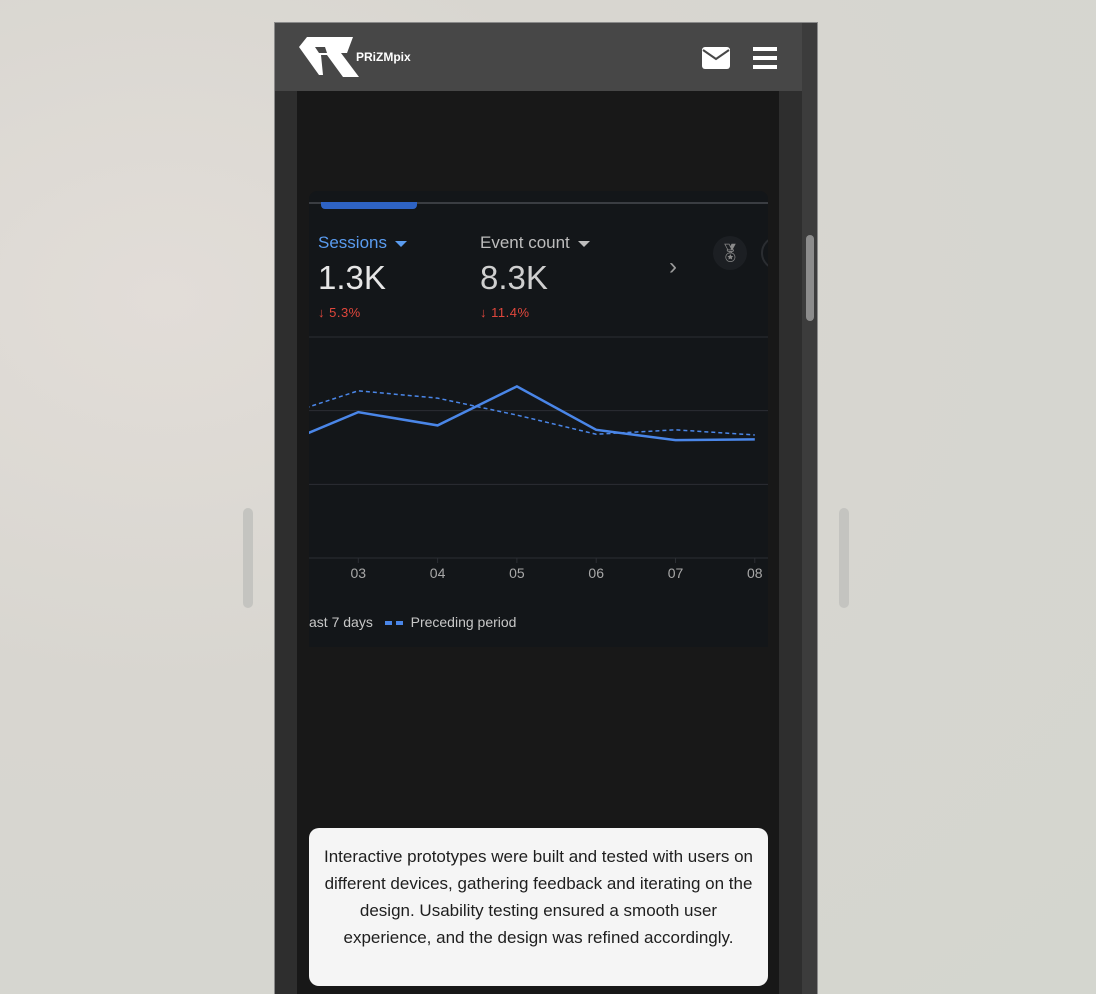 The image size is (1096, 994). What do you see at coordinates (341, 622) in the screenshot?
I see `legend-current: ast 7 days` at bounding box center [341, 622].